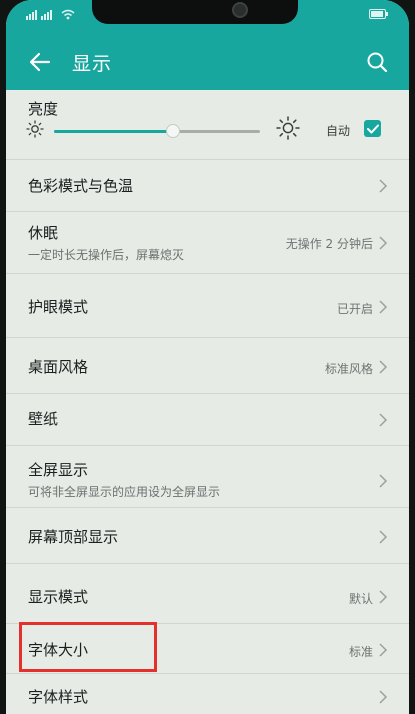 The image size is (415, 714). I want to click on brightness-slider-thumb, so click(173, 131).